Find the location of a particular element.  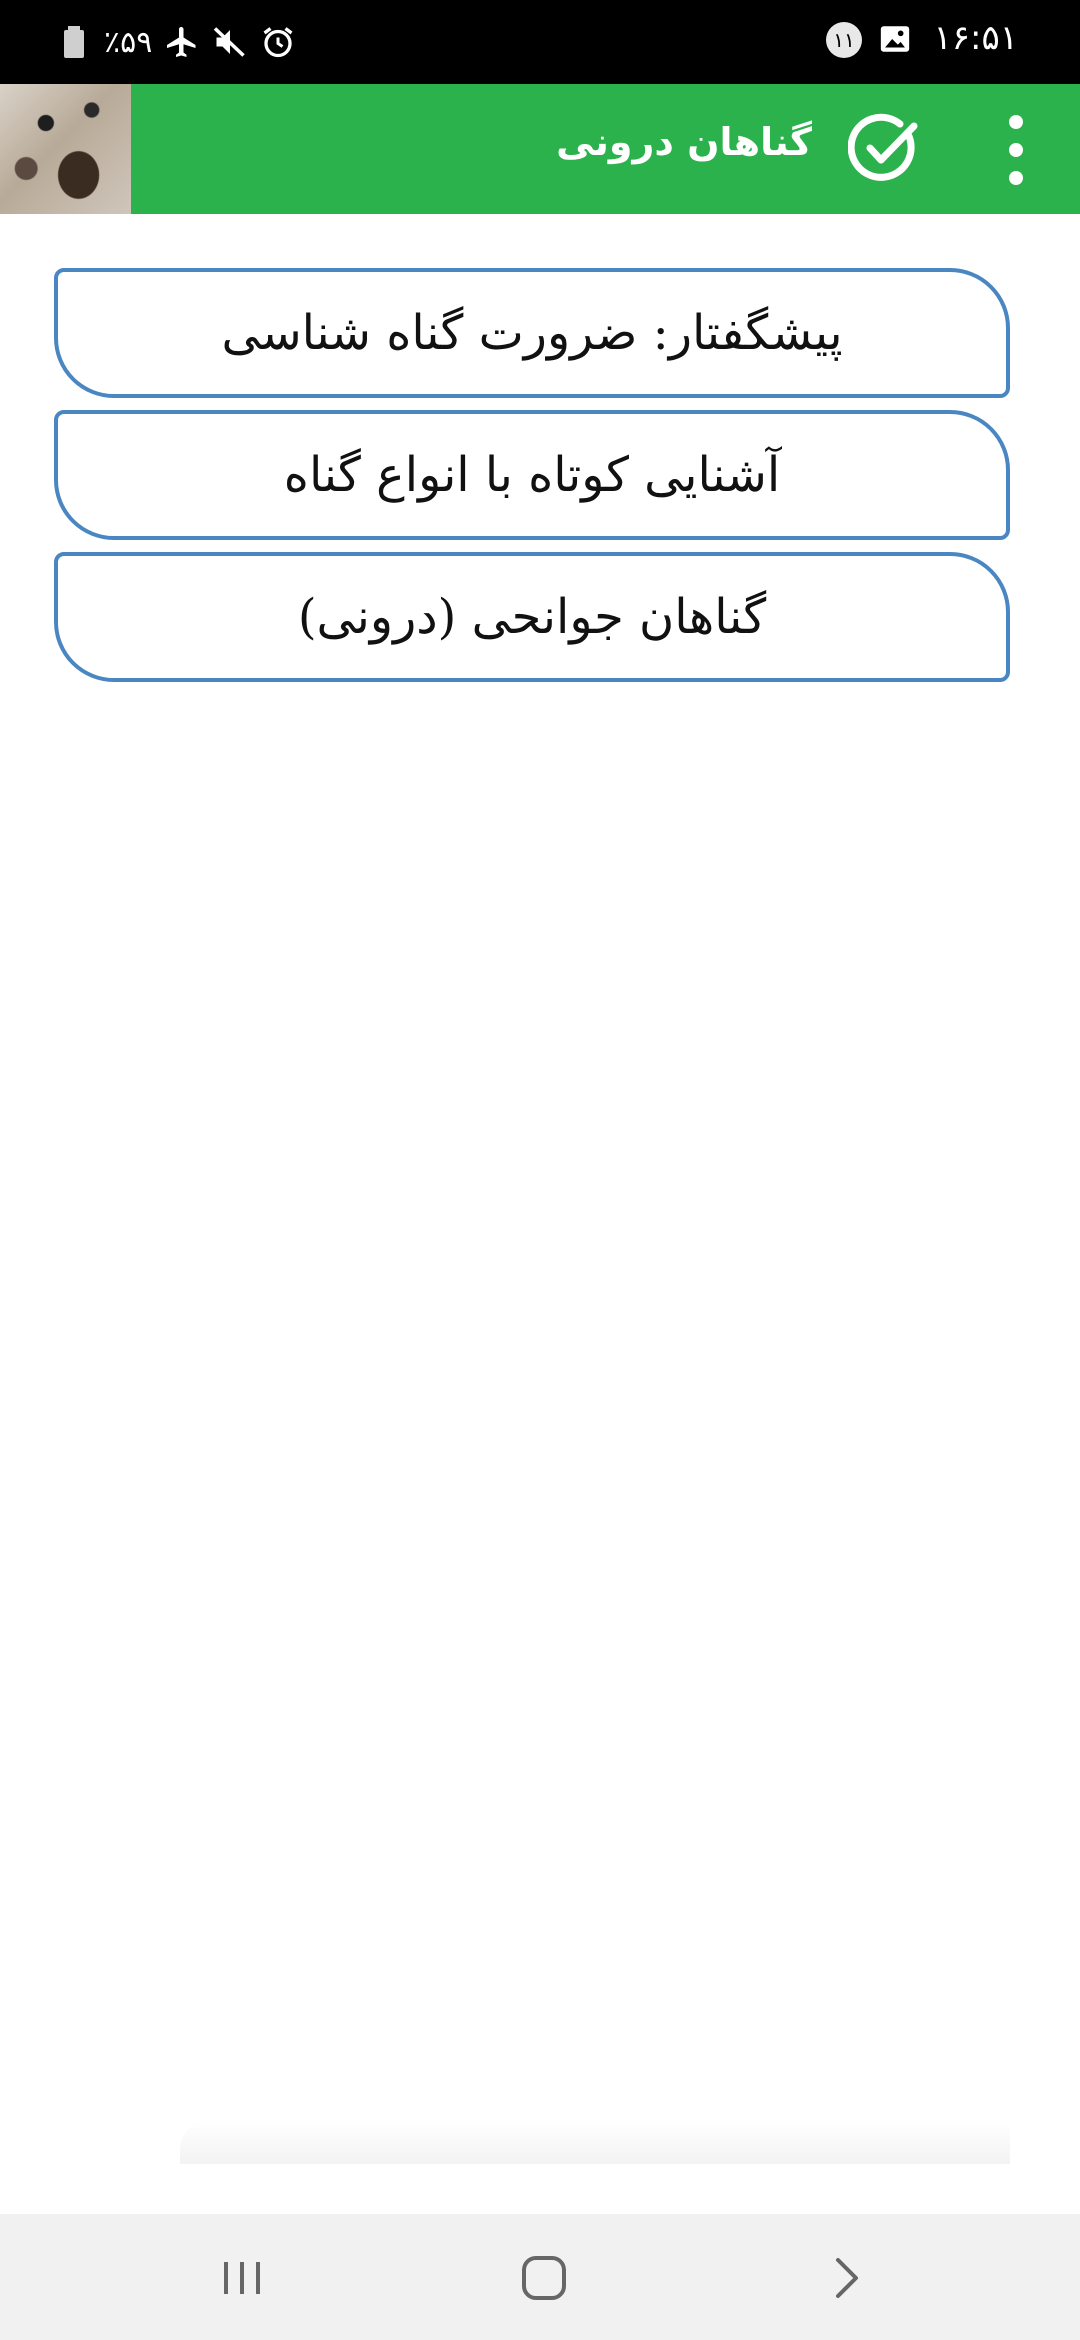

notification-count-badge: ۱۱ is located at coordinates (844, 40).